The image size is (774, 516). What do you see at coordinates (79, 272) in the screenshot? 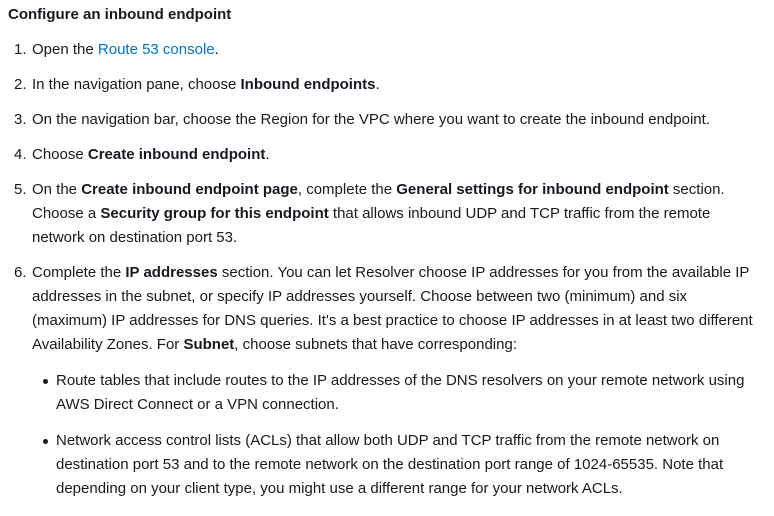
I see `step-text: Complete the` at bounding box center [79, 272].